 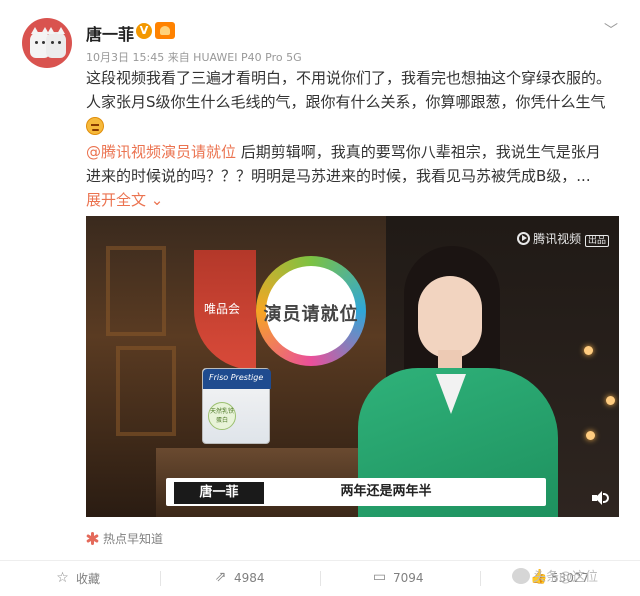 I want to click on user-name: 唐一菲, so click(x=110, y=33).